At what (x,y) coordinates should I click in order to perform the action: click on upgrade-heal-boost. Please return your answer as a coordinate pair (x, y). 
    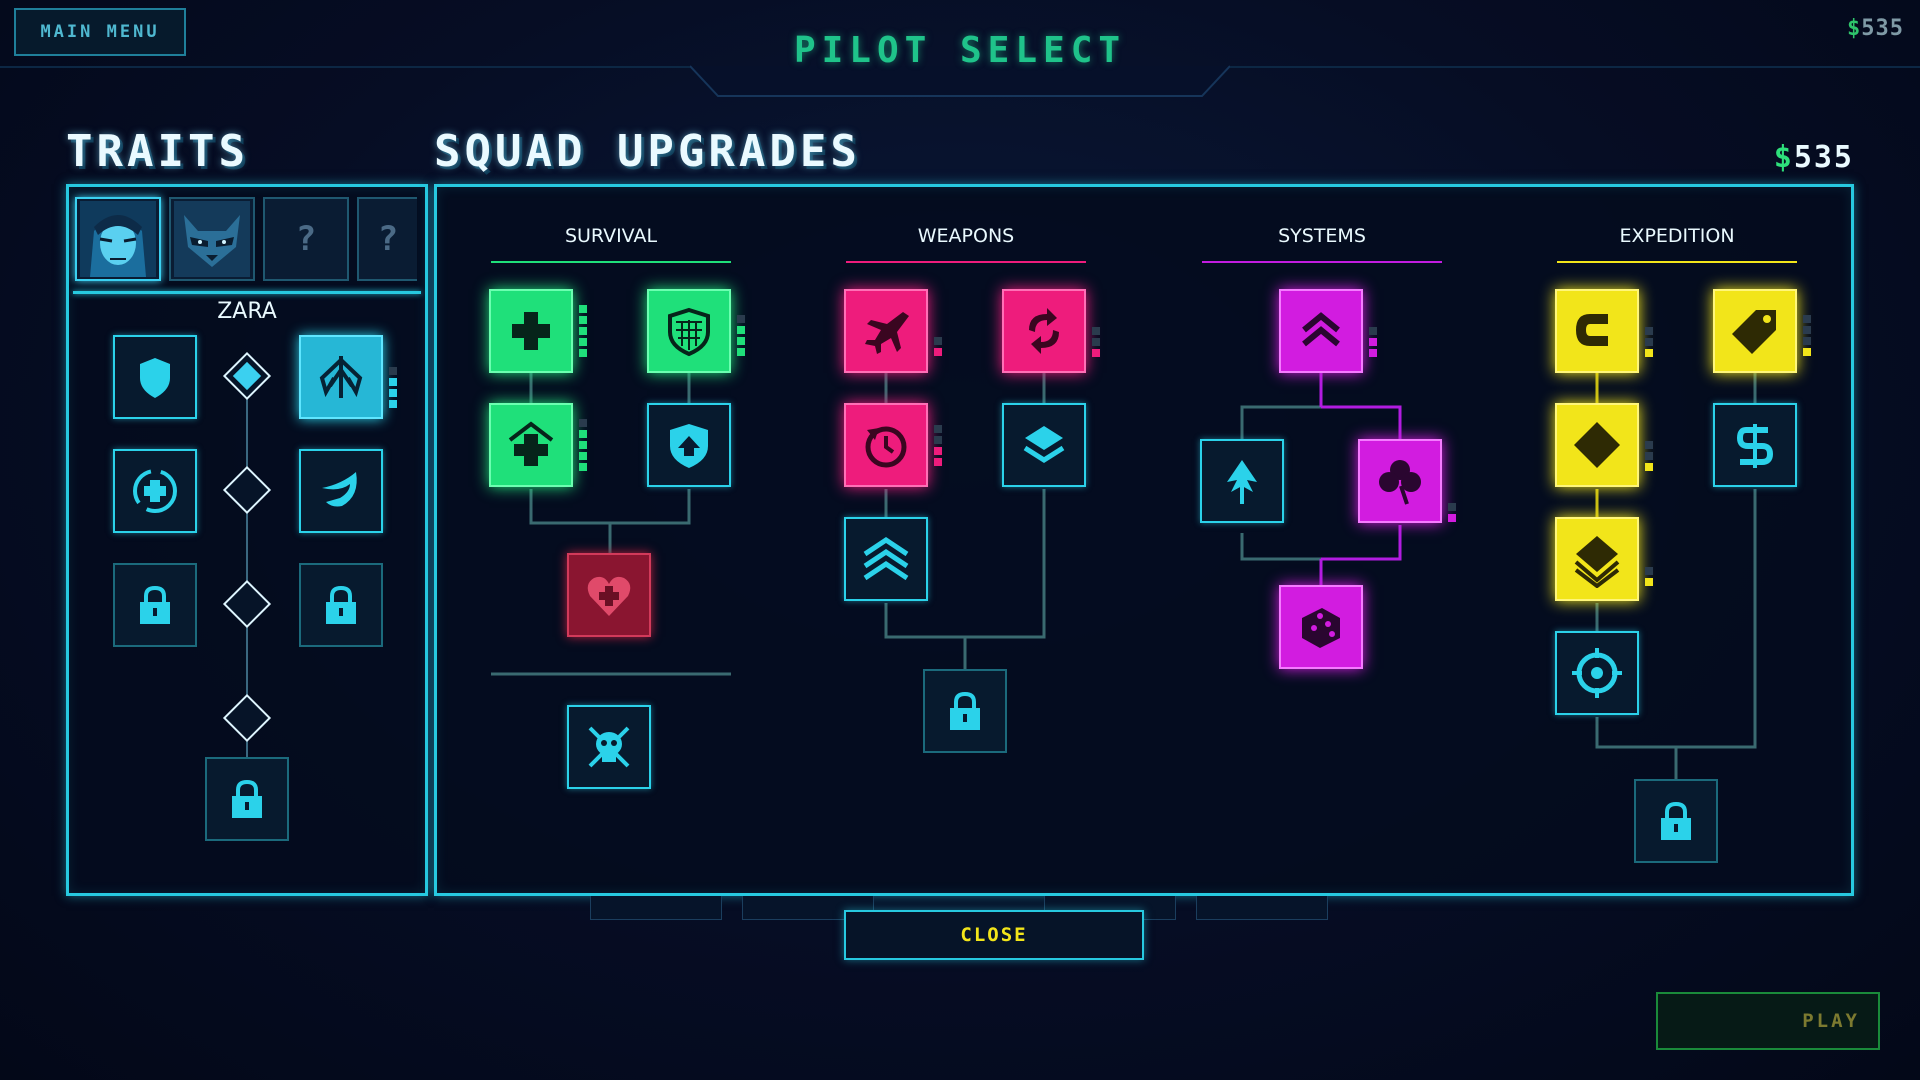
    Looking at the image, I should click on (531, 445).